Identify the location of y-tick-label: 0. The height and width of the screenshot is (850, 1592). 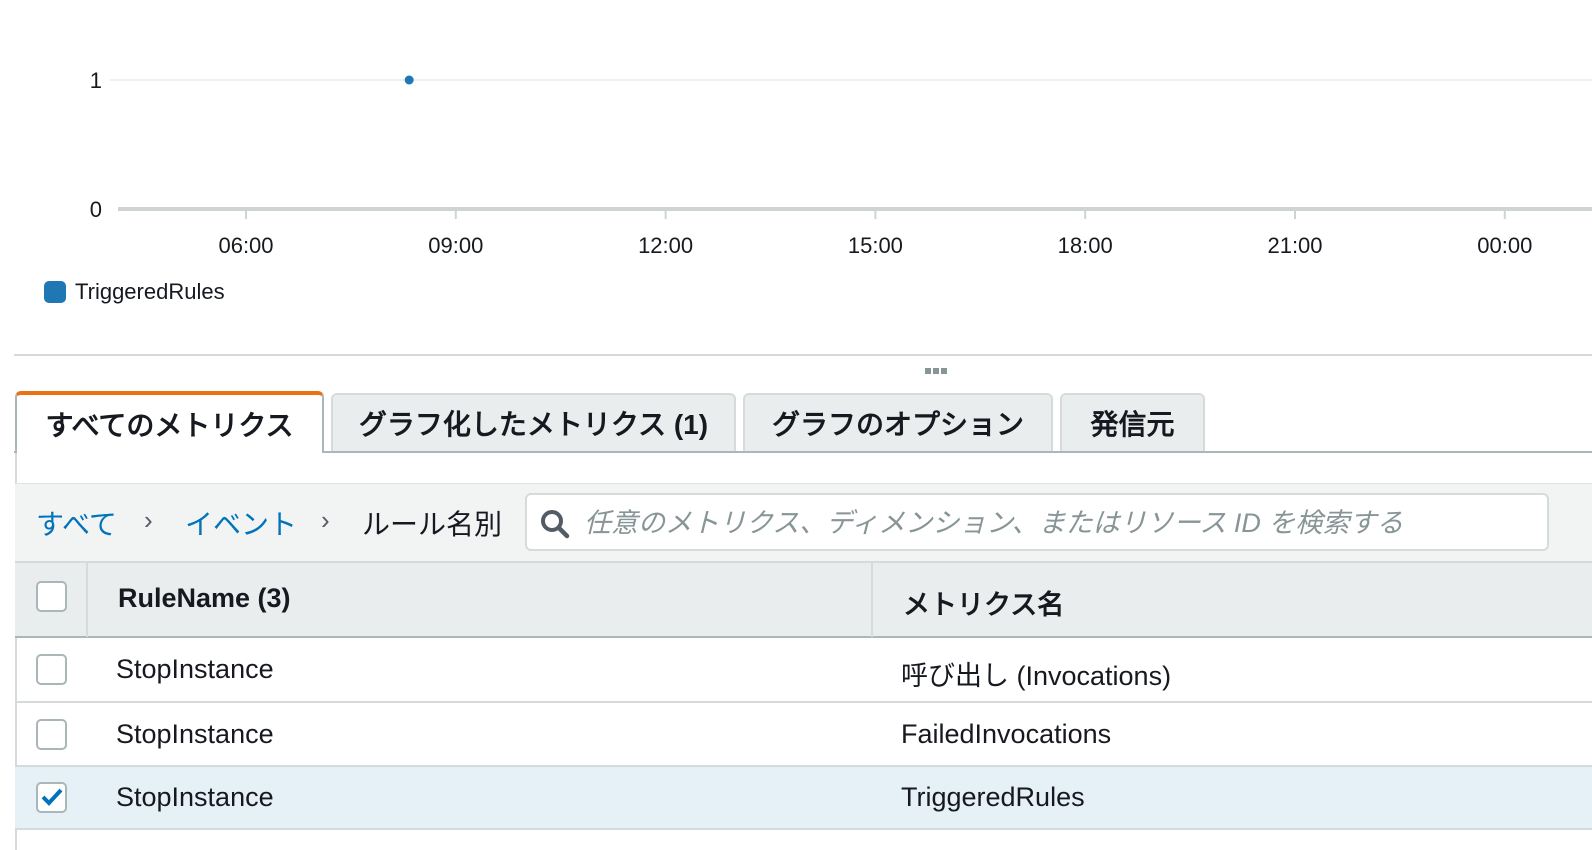
(96, 209).